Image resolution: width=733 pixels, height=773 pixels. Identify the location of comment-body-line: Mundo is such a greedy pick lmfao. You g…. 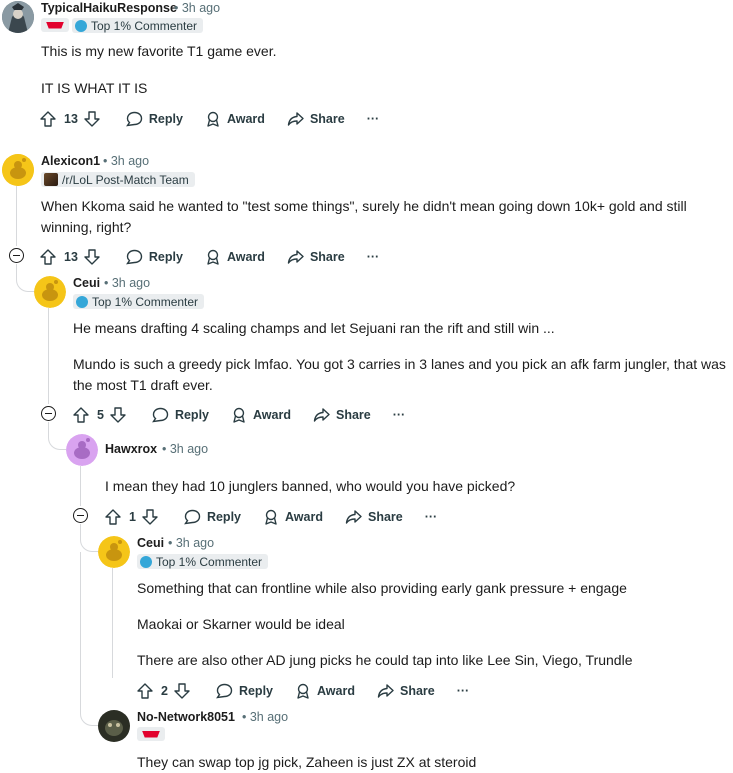
(399, 364).